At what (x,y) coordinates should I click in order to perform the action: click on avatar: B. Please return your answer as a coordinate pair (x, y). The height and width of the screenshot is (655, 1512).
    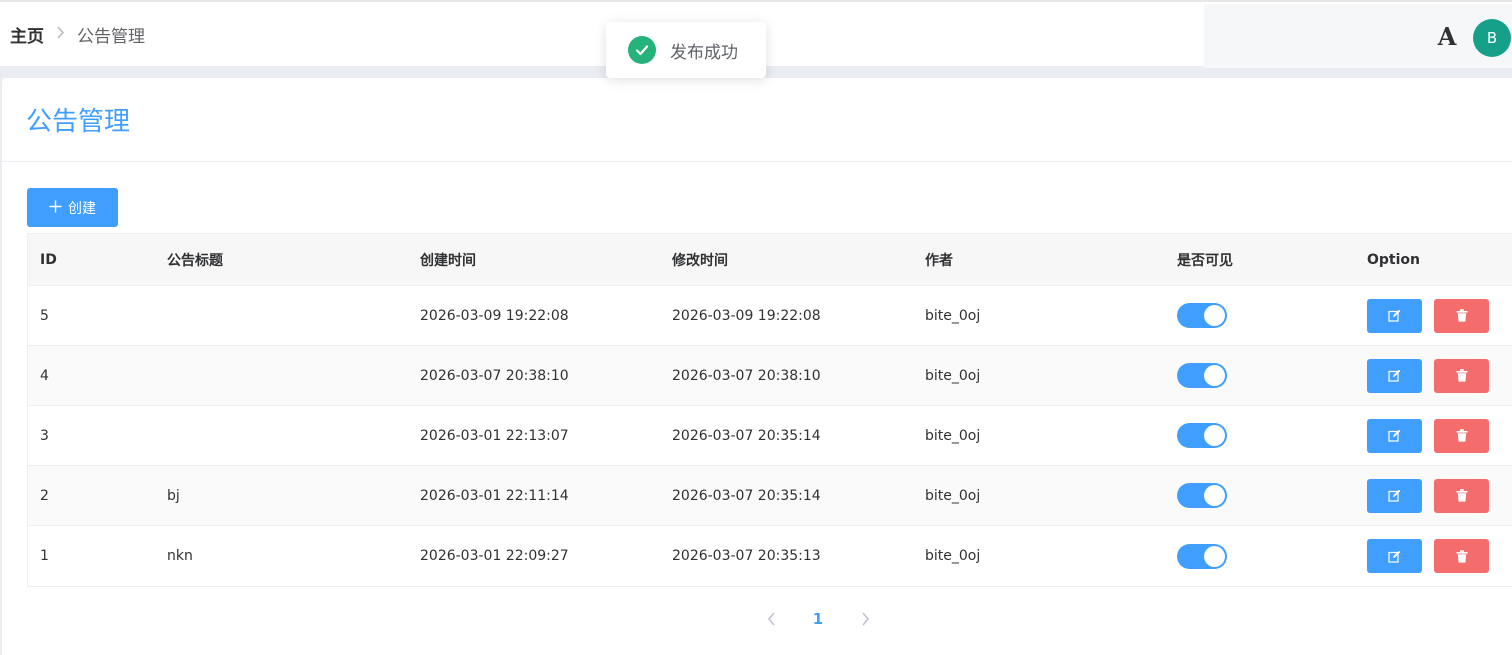
    Looking at the image, I should click on (1492, 38).